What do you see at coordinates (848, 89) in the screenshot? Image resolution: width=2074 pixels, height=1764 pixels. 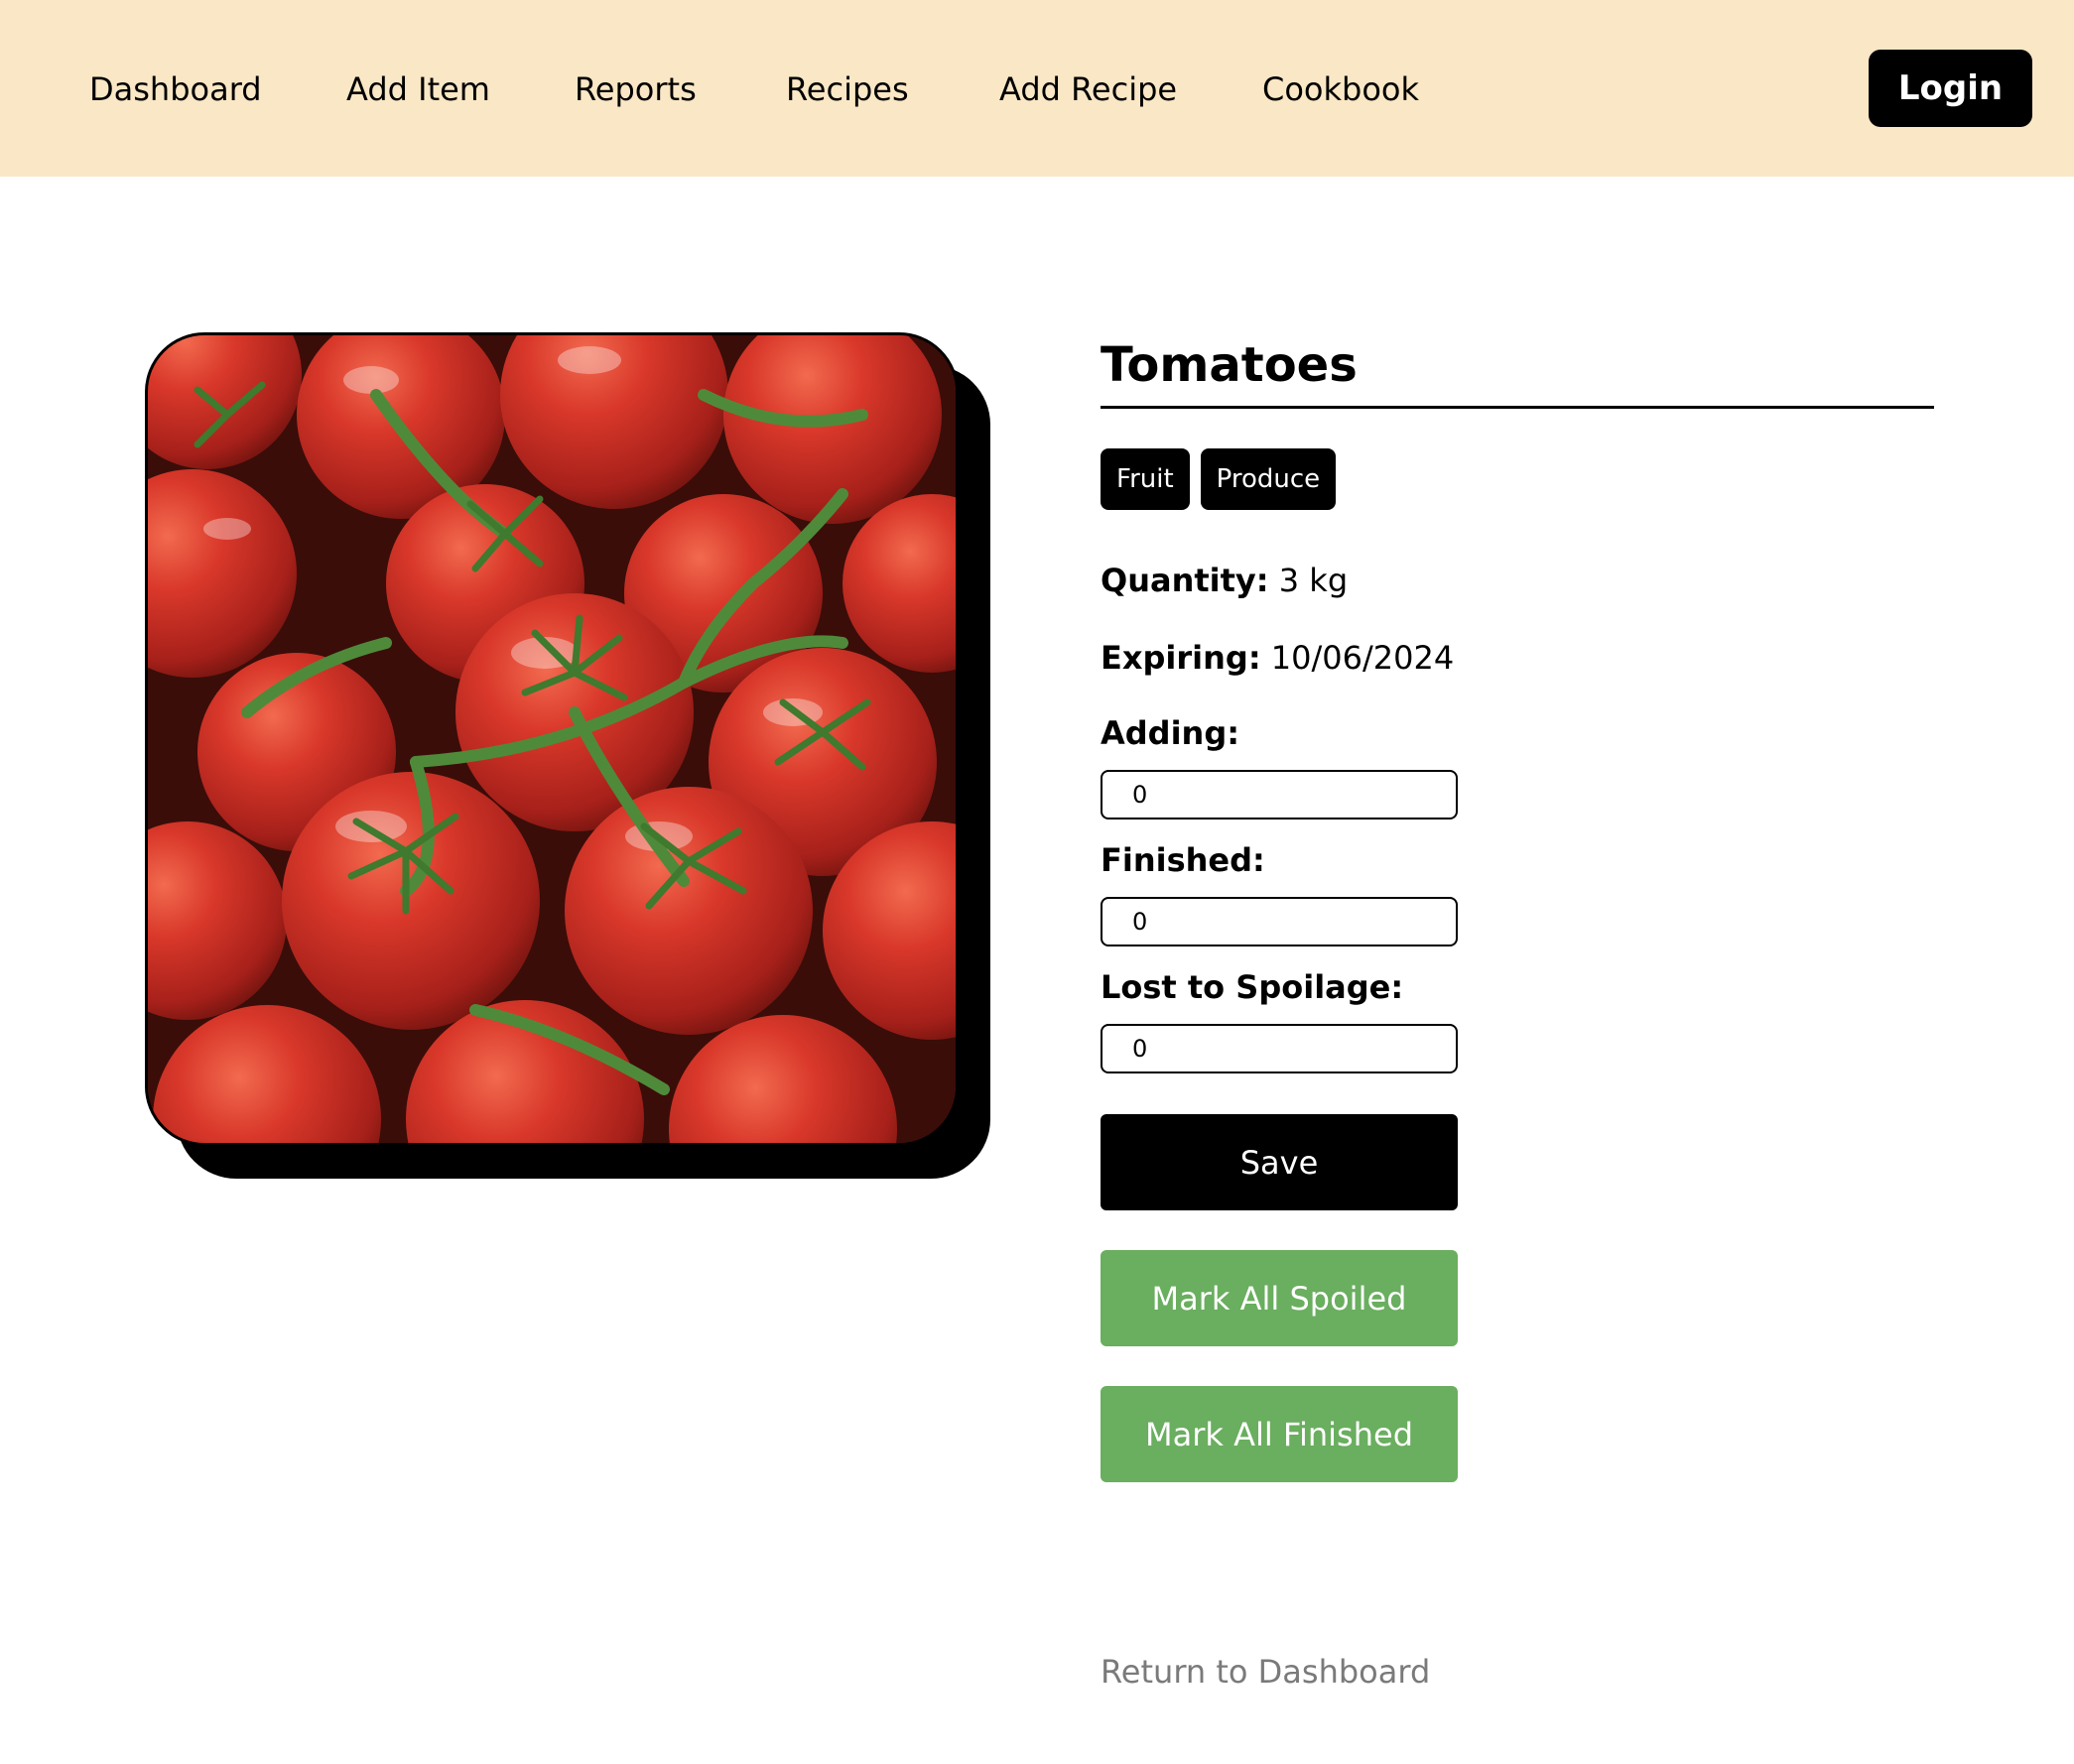 I see `nav-link-recipes: Recipes` at bounding box center [848, 89].